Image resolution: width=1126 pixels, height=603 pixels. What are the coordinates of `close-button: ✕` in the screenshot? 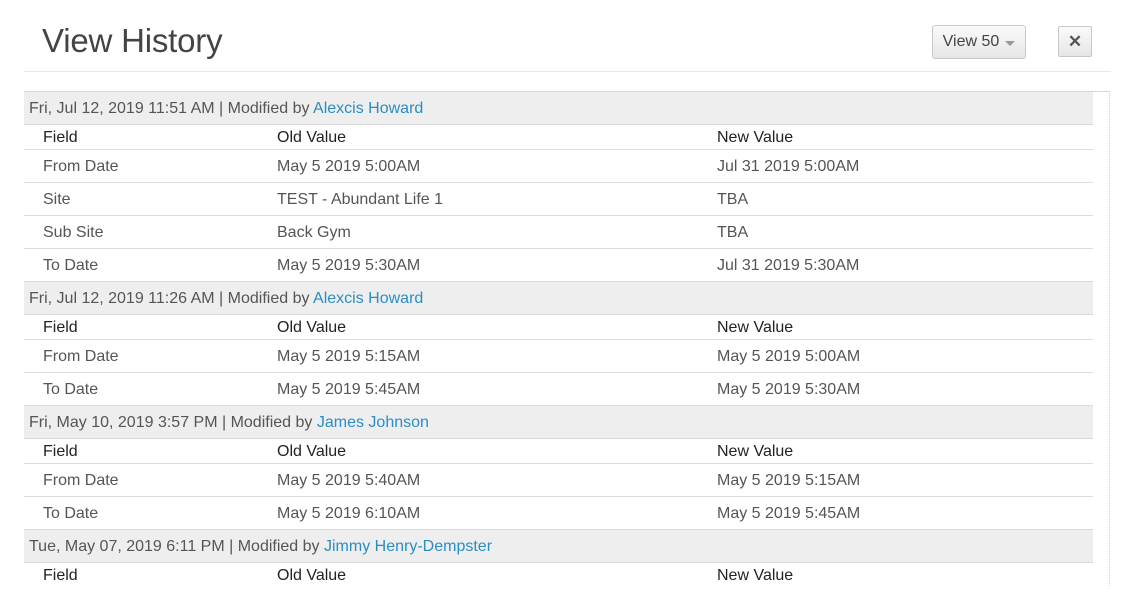 It's located at (1075, 41).